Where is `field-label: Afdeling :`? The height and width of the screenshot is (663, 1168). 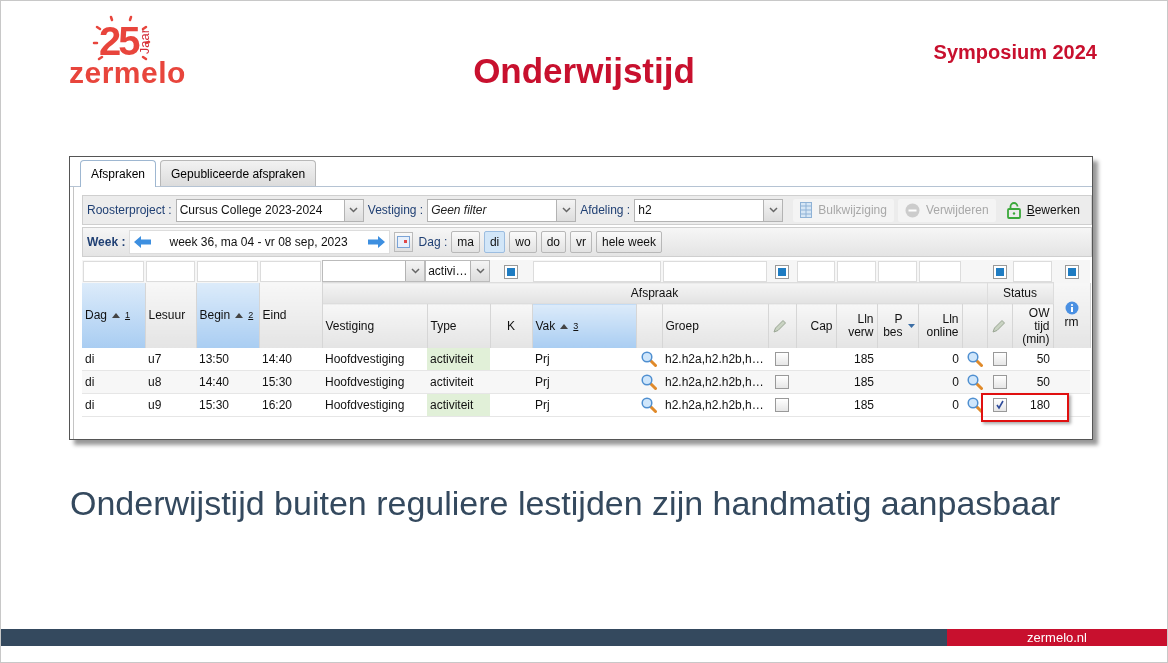 field-label: Afdeling : is located at coordinates (605, 210).